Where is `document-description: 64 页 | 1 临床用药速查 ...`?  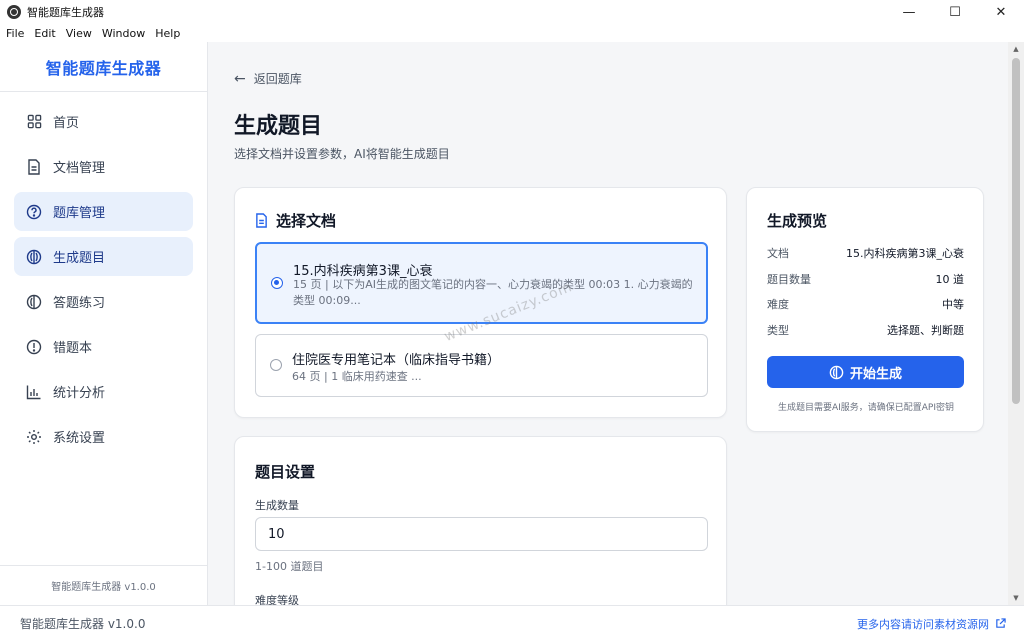 document-description: 64 页 | 1 临床用药速查 ... is located at coordinates (357, 376).